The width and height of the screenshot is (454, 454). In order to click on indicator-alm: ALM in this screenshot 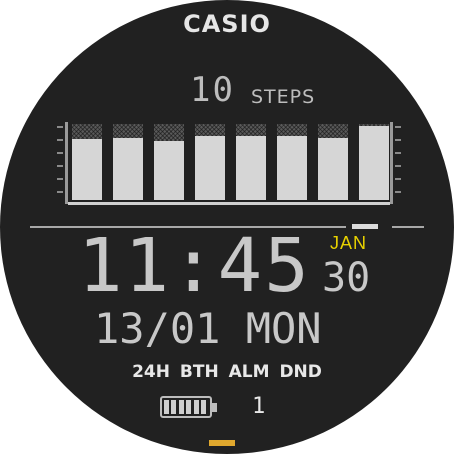, I will do `click(249, 372)`.